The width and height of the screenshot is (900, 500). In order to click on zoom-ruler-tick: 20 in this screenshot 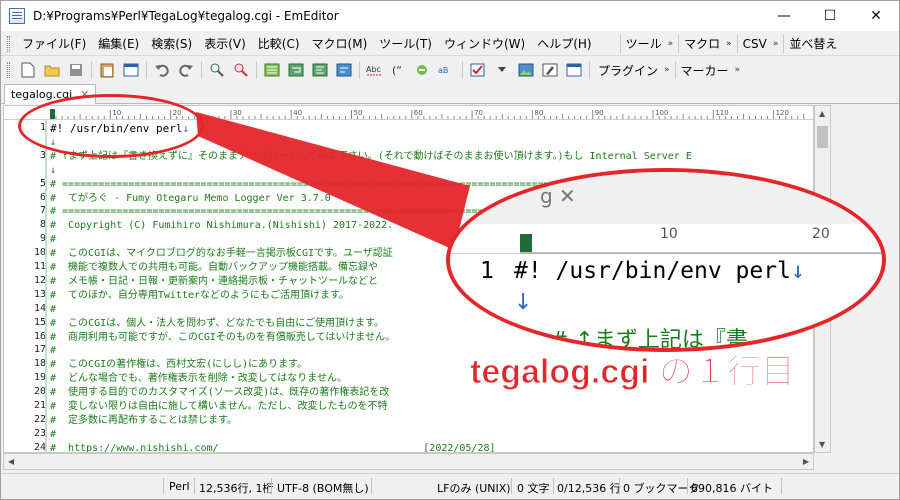, I will do `click(821, 234)`.